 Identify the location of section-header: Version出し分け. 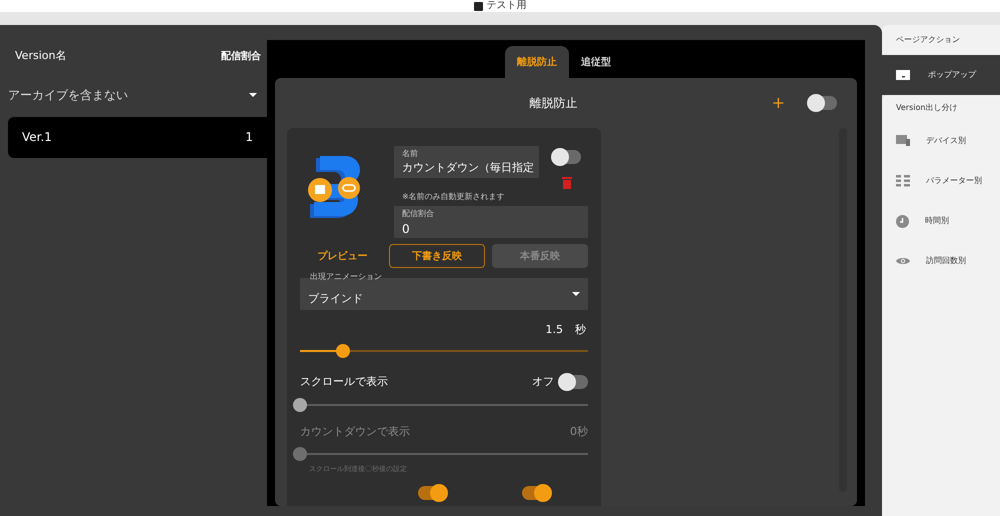
(926, 108).